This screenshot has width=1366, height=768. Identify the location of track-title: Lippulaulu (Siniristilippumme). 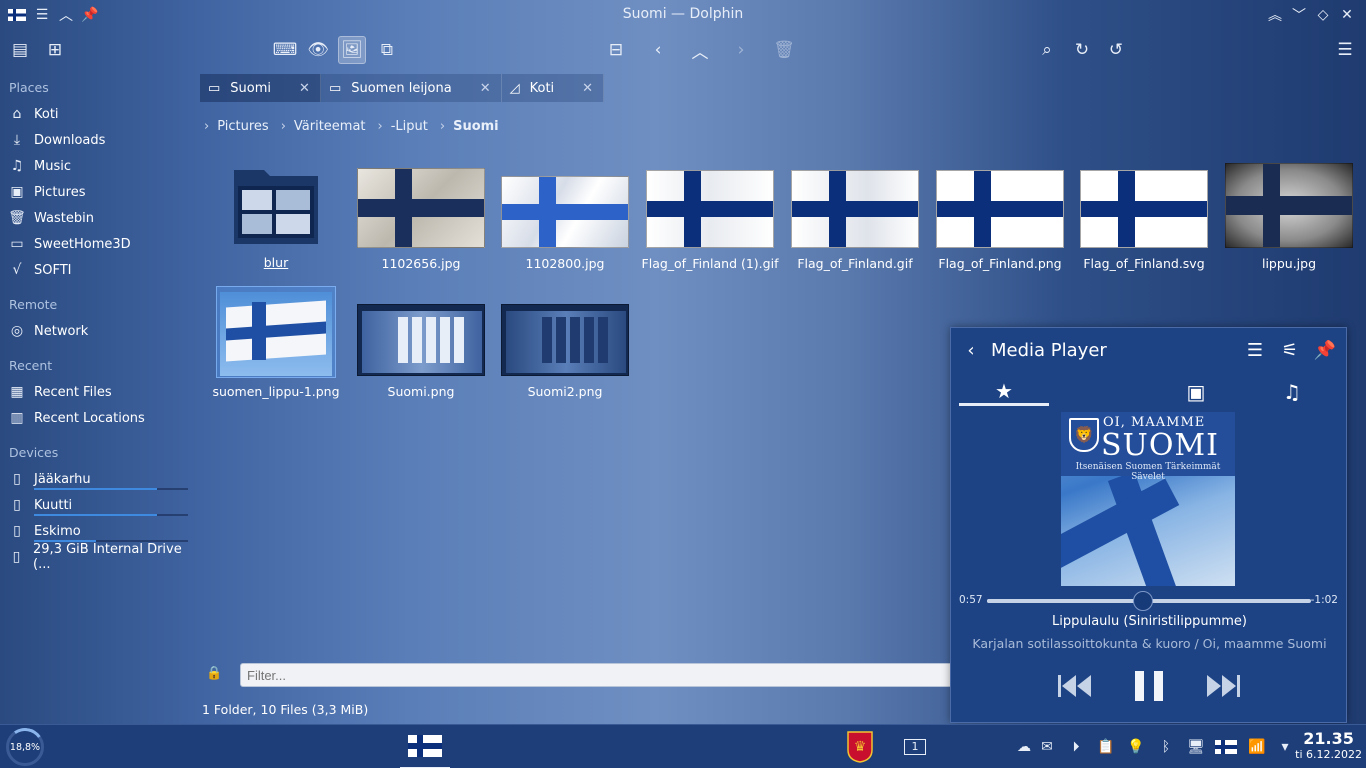
(1149, 621).